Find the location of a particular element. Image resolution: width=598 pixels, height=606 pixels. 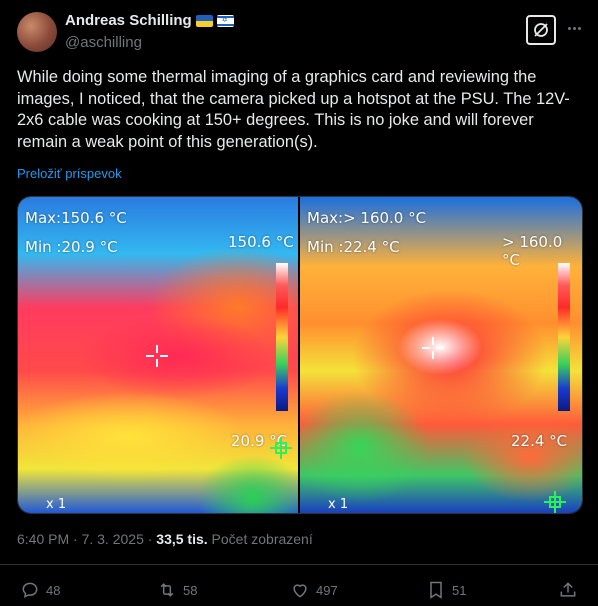

grok-button is located at coordinates (541, 30).